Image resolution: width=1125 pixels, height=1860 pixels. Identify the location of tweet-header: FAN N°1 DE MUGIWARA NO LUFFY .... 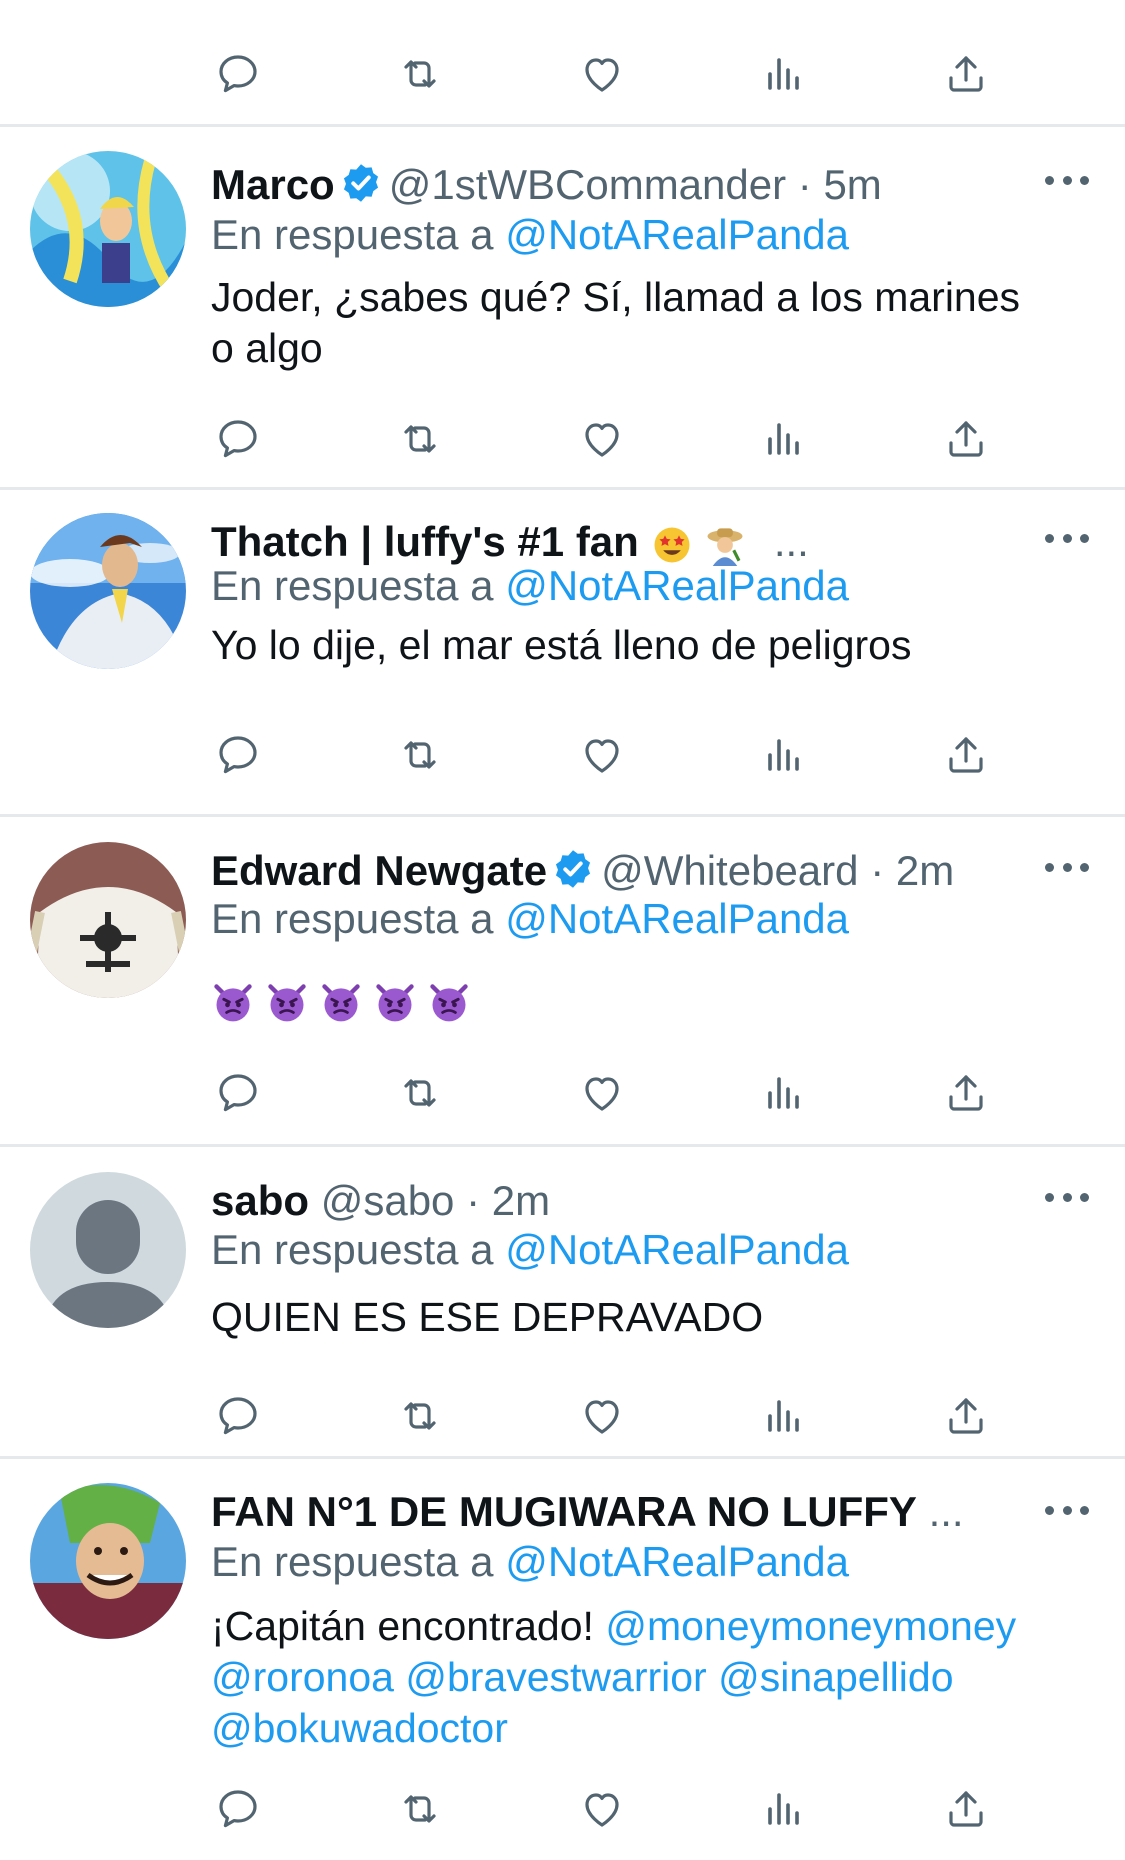
(608, 1512).